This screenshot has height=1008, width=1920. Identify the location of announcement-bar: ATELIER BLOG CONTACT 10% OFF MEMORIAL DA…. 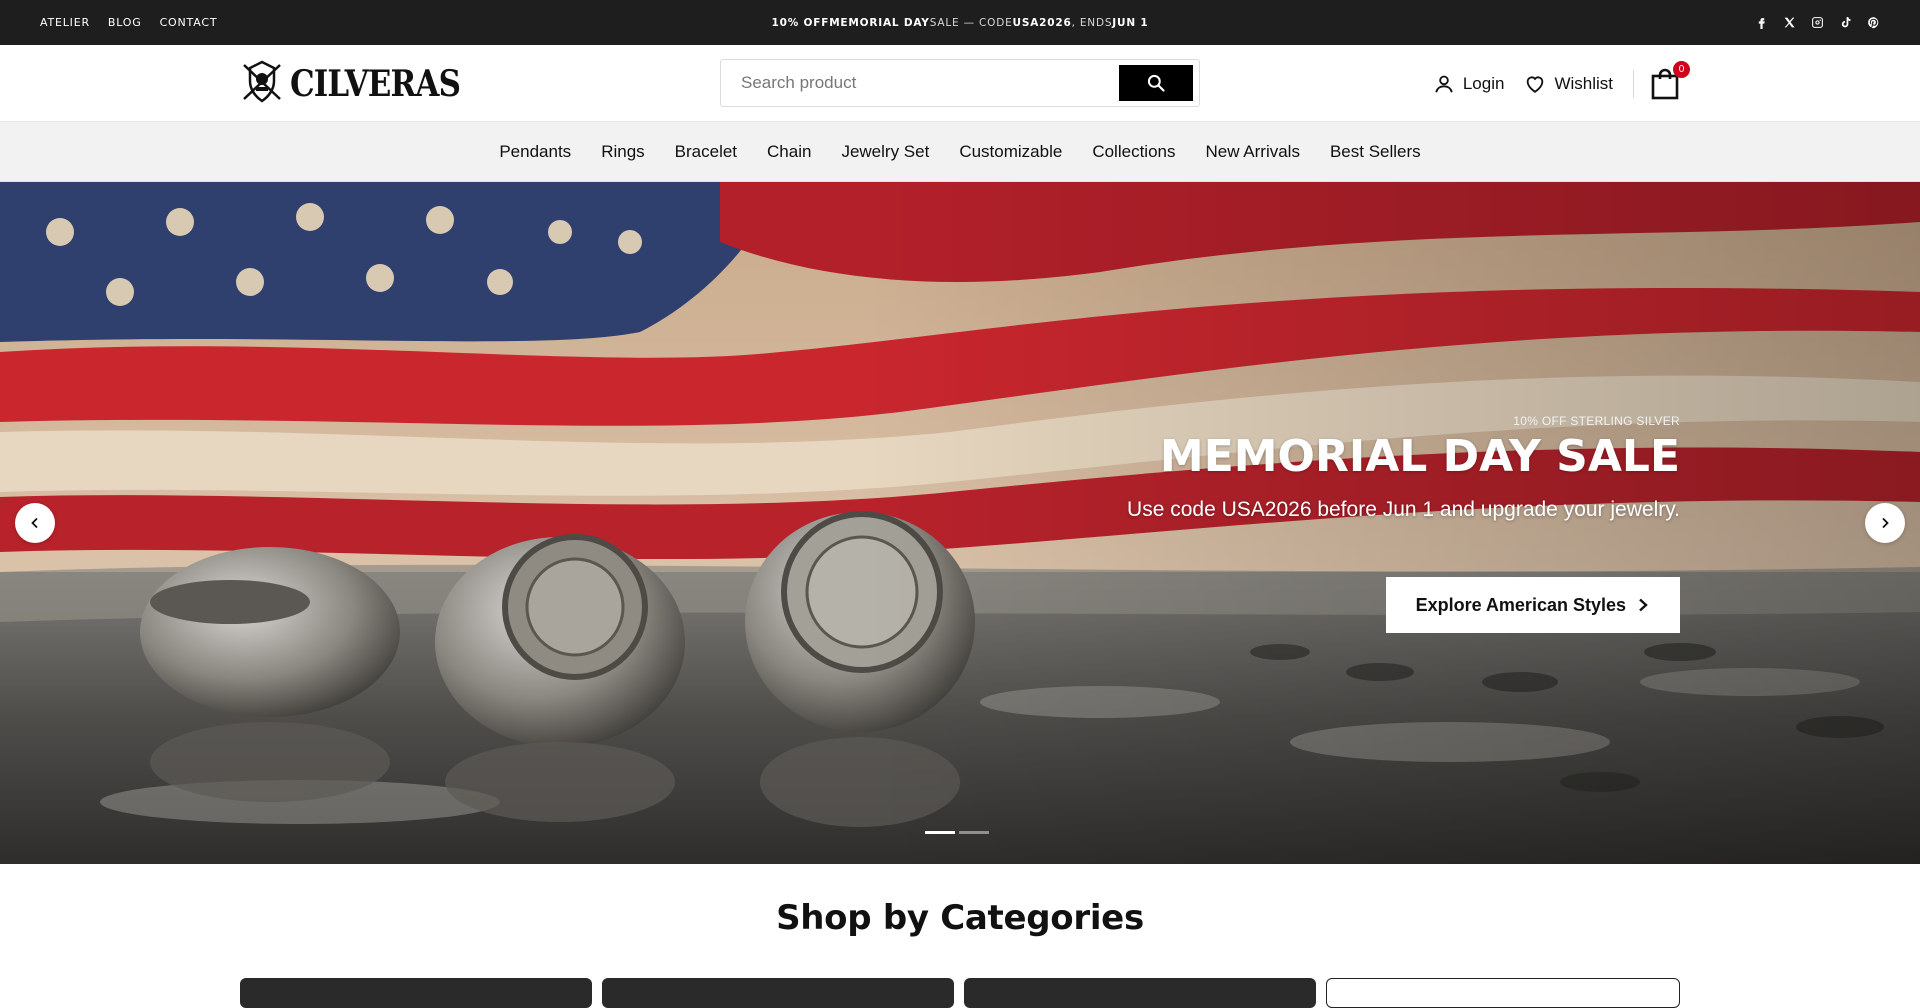
(960, 22).